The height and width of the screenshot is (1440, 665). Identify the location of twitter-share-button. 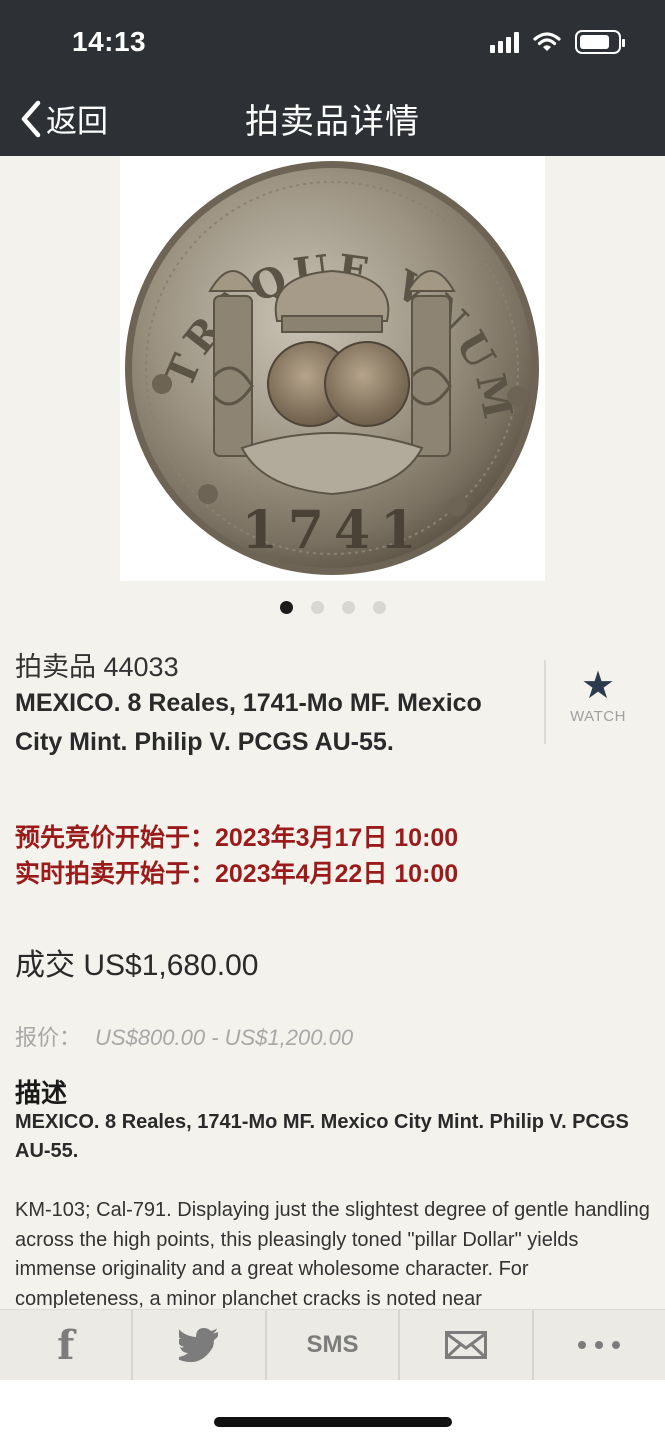
(200, 1345).